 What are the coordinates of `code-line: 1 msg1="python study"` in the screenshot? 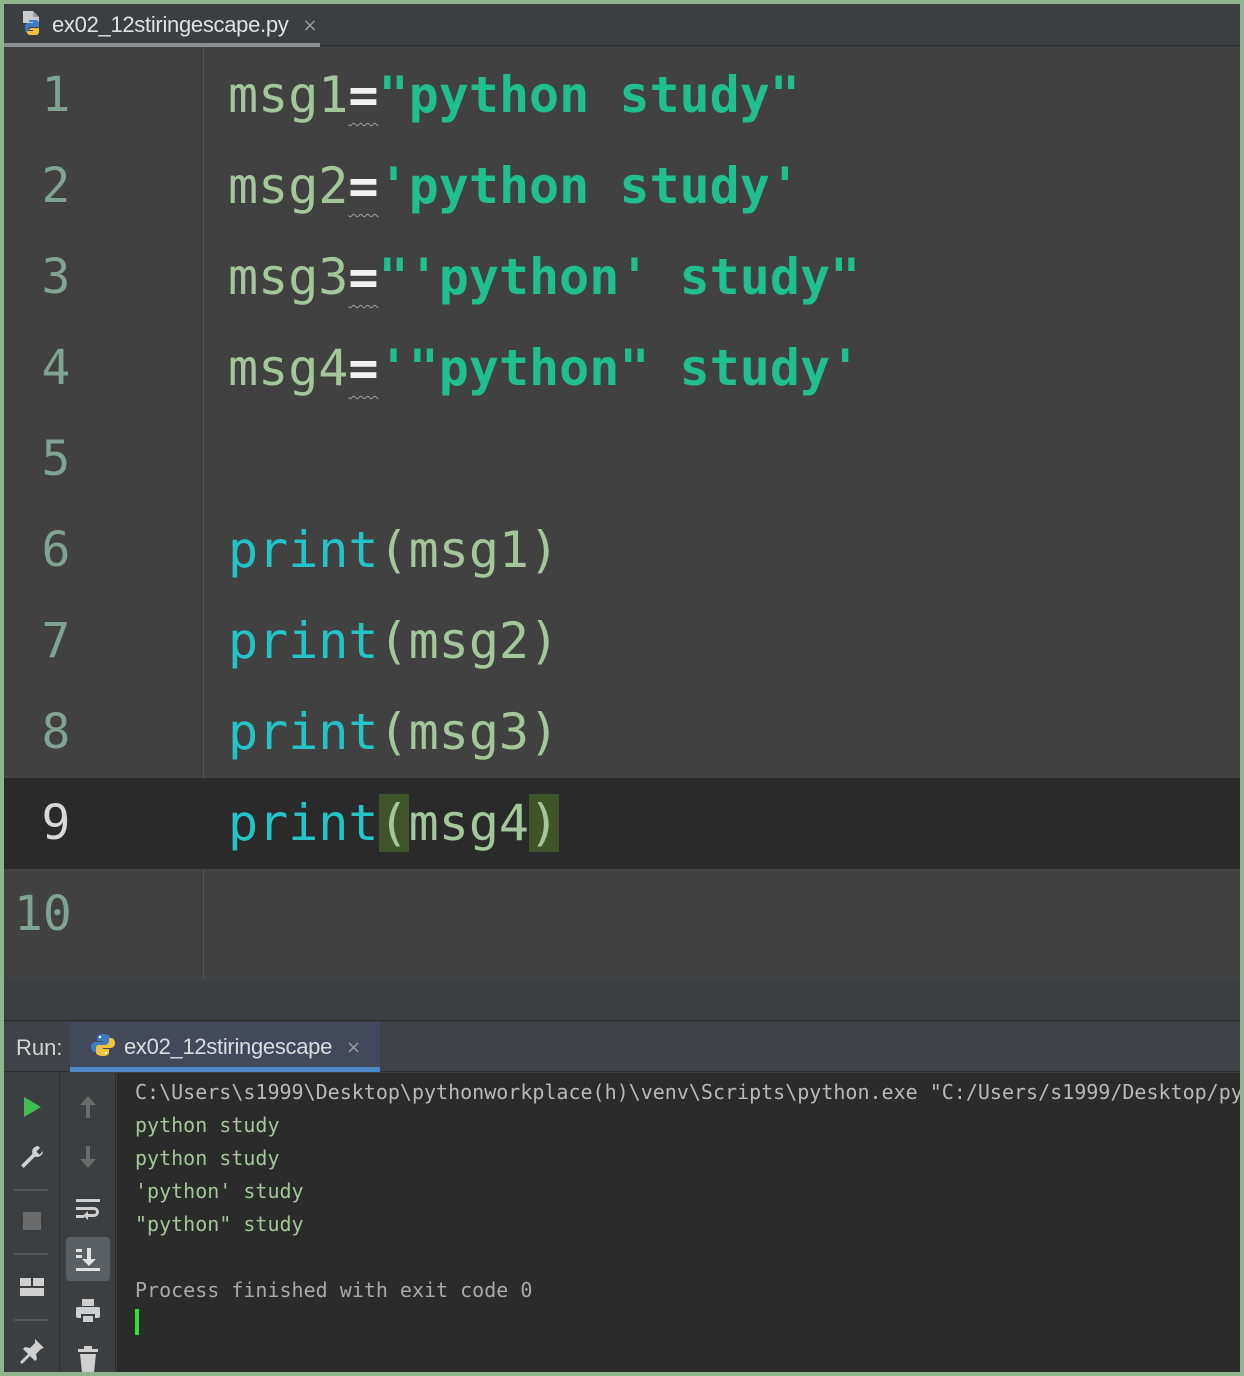 It's located at (622, 95).